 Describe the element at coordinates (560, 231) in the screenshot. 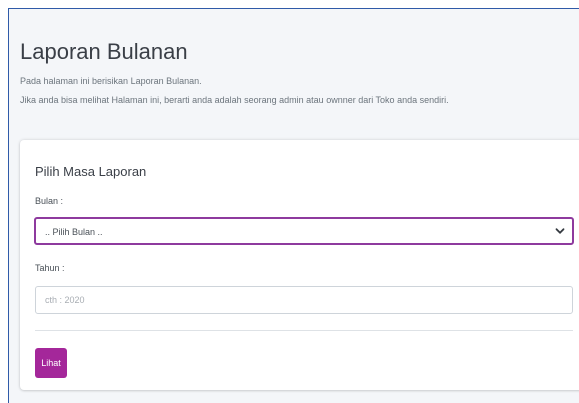

I see `chevron-down-icon` at that location.